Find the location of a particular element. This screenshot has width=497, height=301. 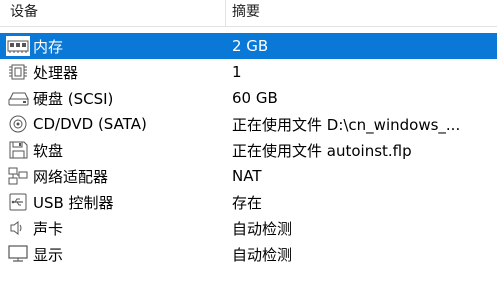

display-icon is located at coordinates (18, 254).